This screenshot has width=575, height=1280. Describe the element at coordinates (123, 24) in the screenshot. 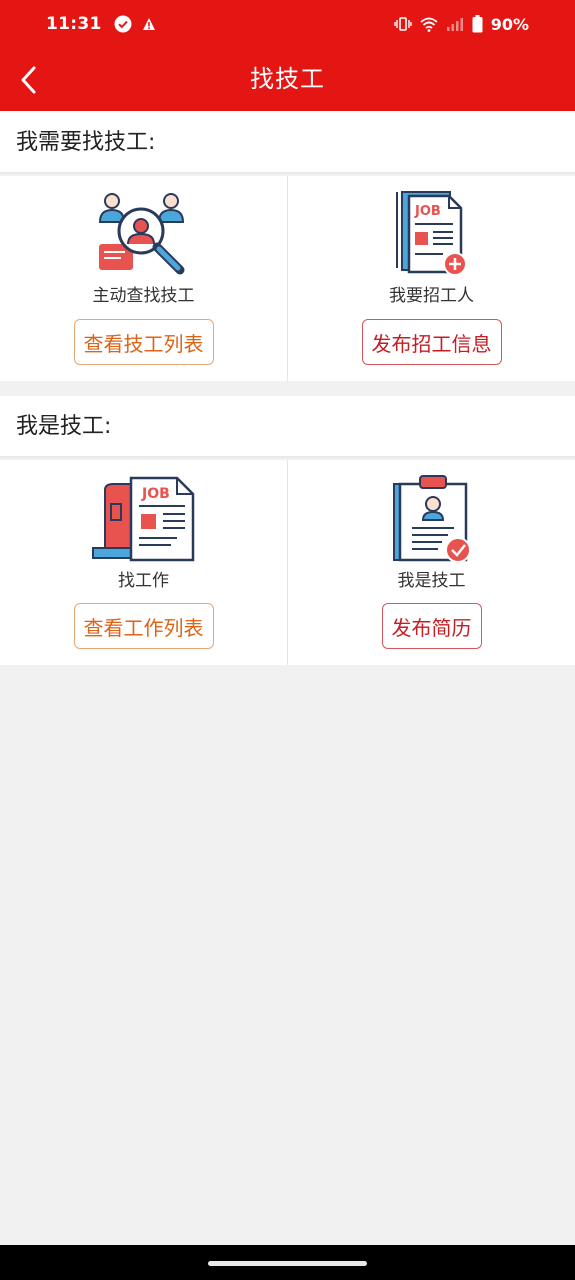

I see `check-circle-icon` at that location.